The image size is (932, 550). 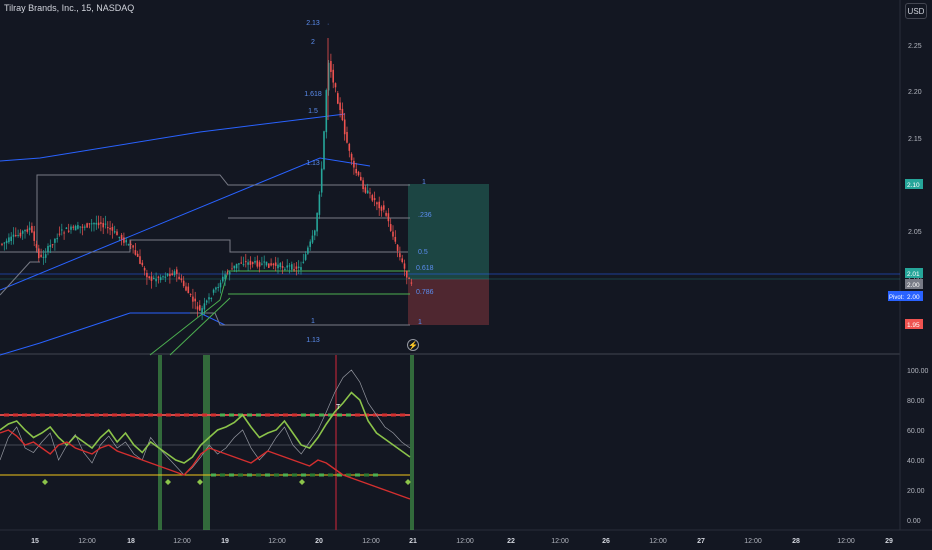 I want to click on time-label-1: 12:00, so click(x=87, y=541).